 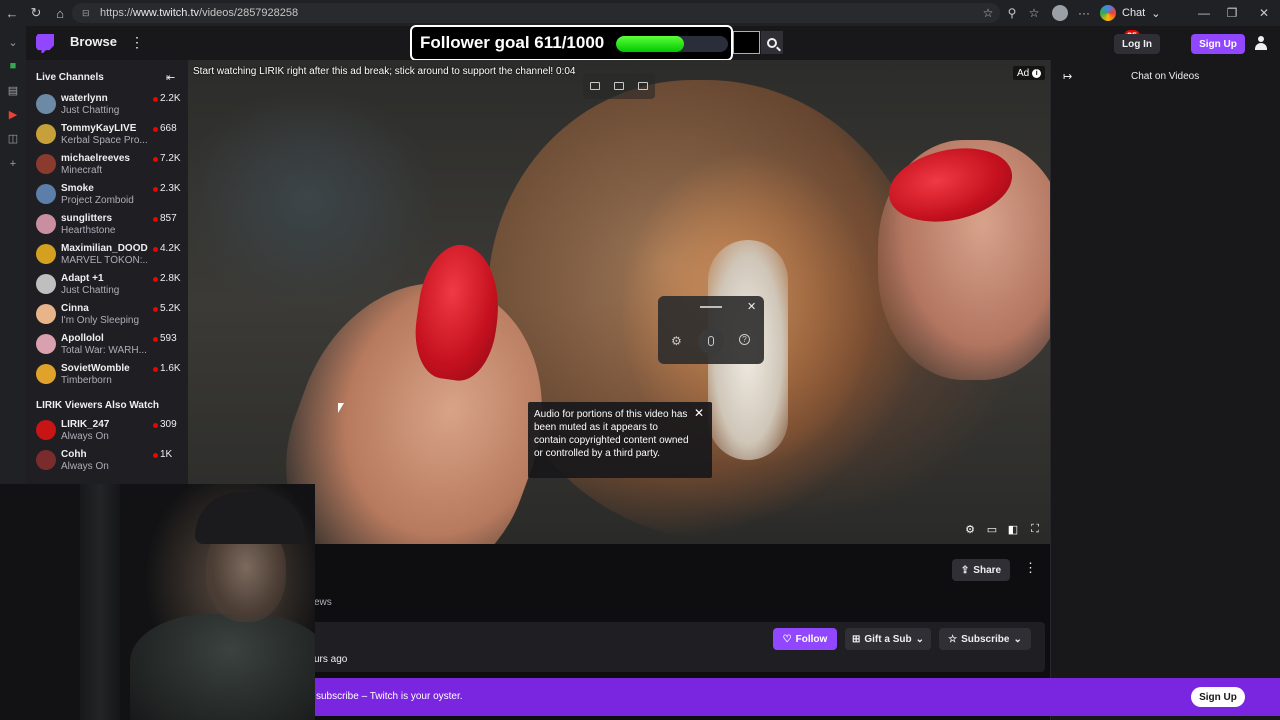 What do you see at coordinates (107, 105) in the screenshot?
I see `channel-row: waterlynn Just Chatting 2.2K` at bounding box center [107, 105].